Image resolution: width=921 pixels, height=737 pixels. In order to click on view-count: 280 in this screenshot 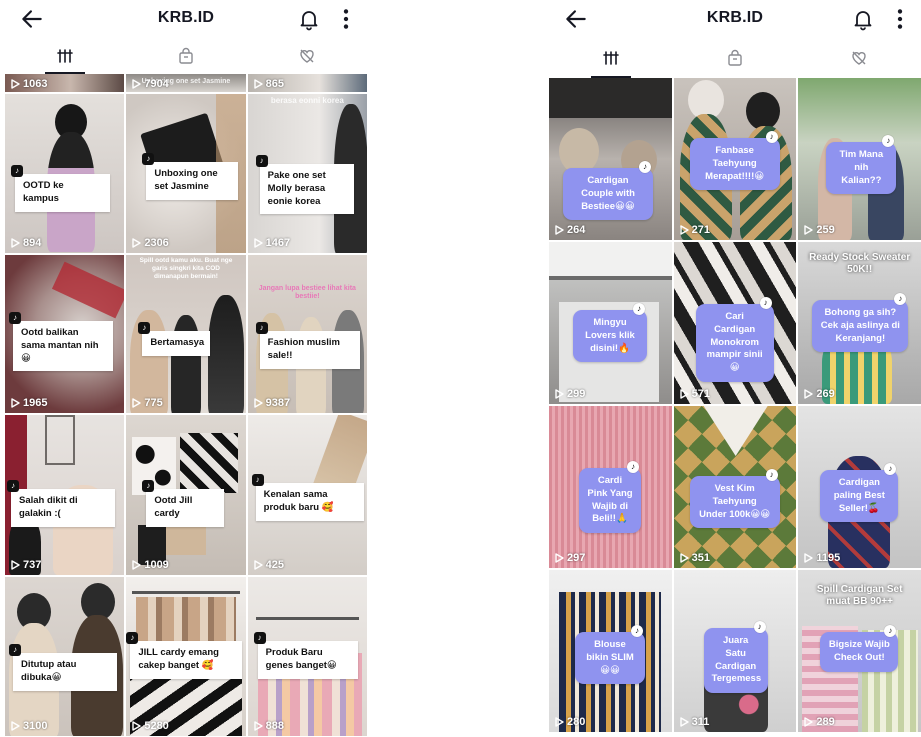, I will do `click(576, 722)`.